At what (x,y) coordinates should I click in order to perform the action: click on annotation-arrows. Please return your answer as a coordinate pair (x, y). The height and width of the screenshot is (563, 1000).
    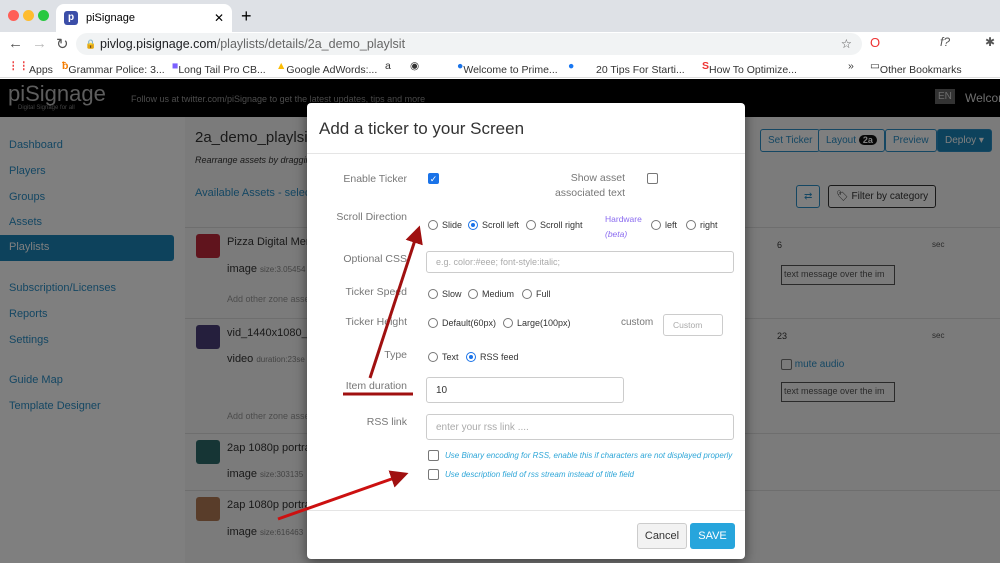
    Looking at the image, I should click on (350, 373).